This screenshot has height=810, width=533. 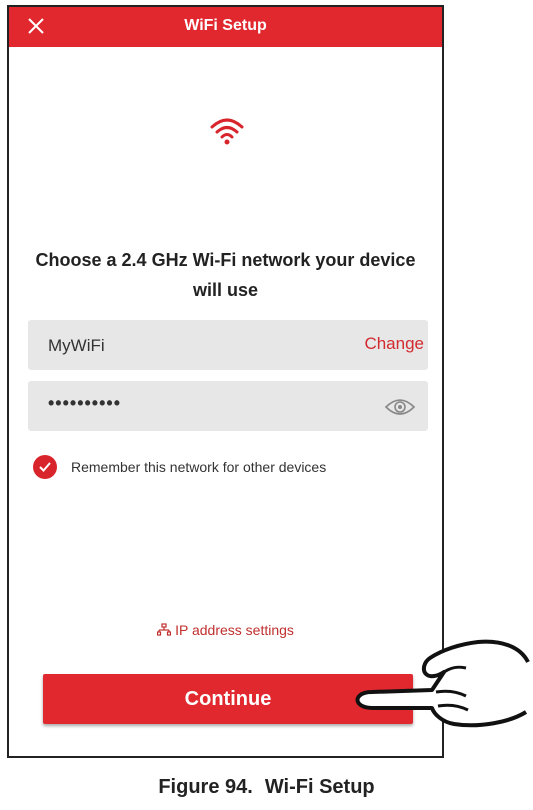 I want to click on pointing-hand-icon, so click(x=442, y=683).